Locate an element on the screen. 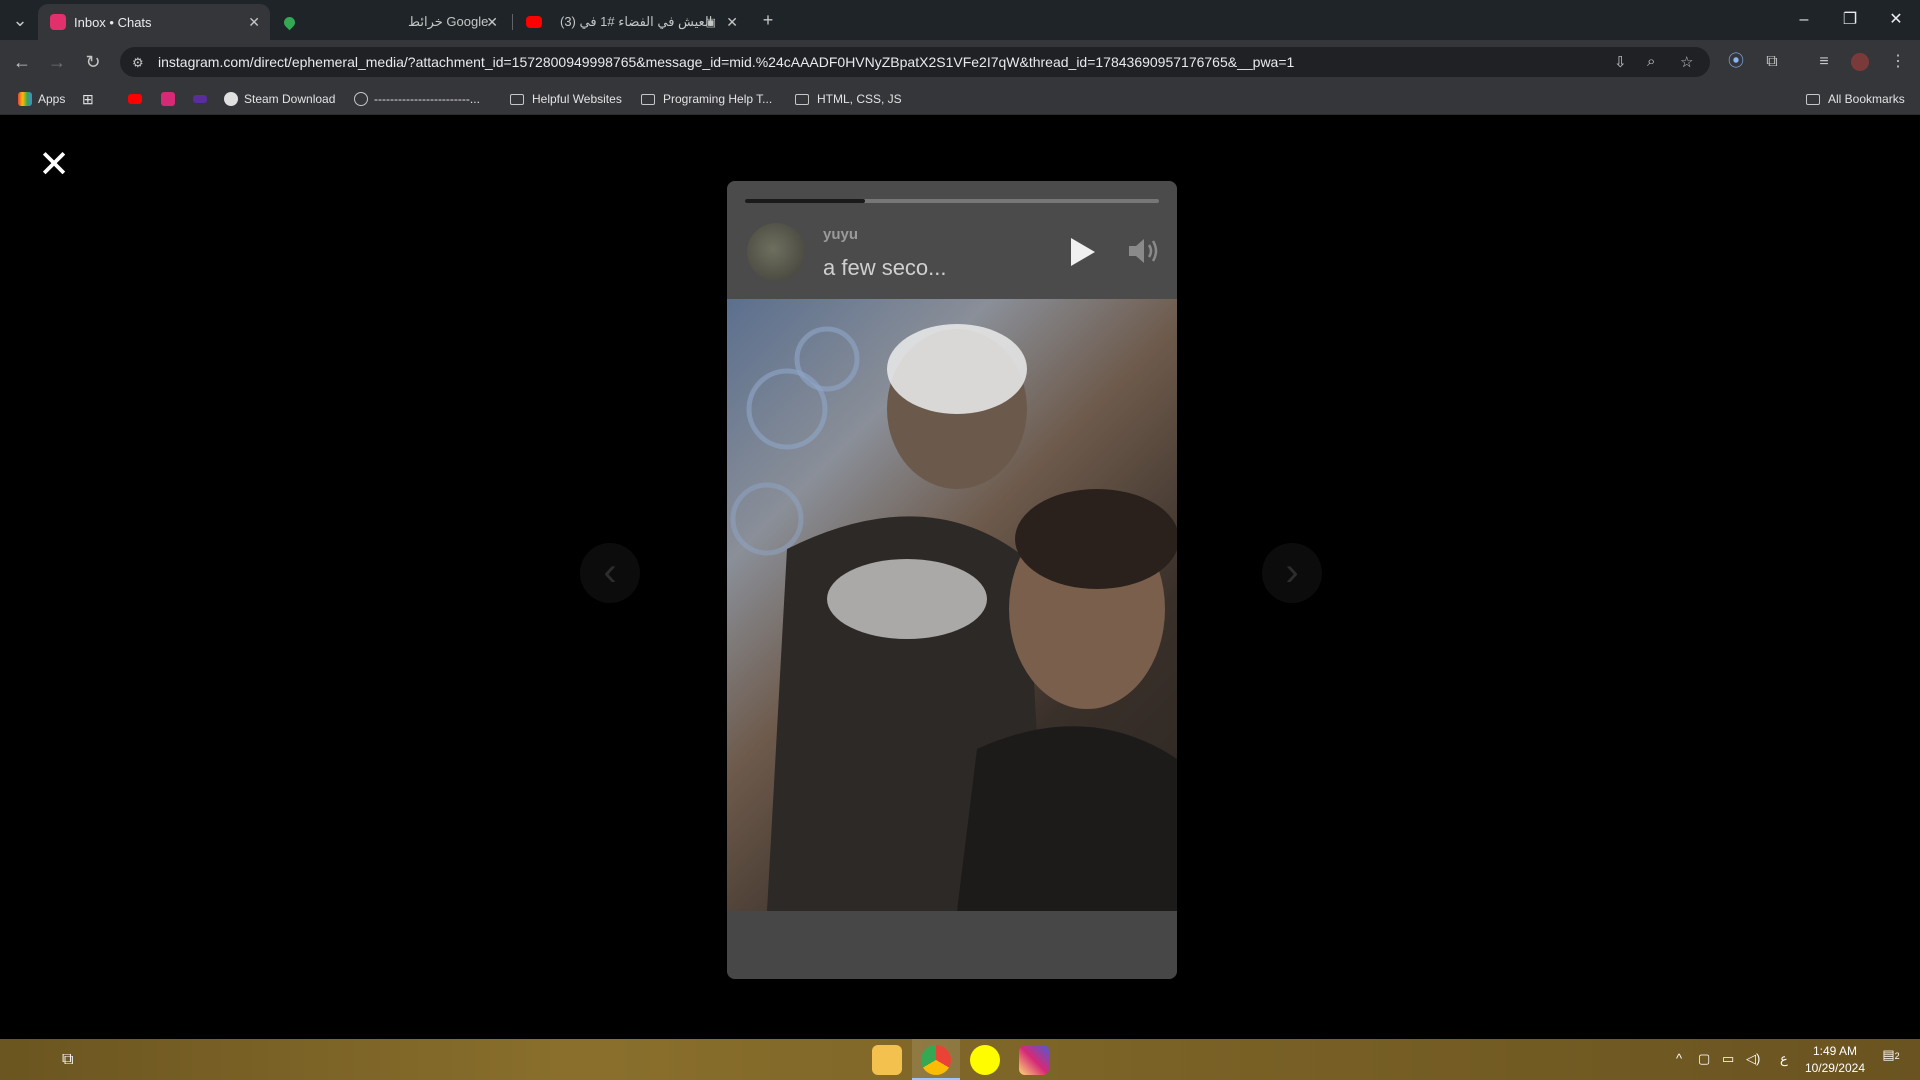  bookmark-star-icon: ☆ is located at coordinates (1686, 62).